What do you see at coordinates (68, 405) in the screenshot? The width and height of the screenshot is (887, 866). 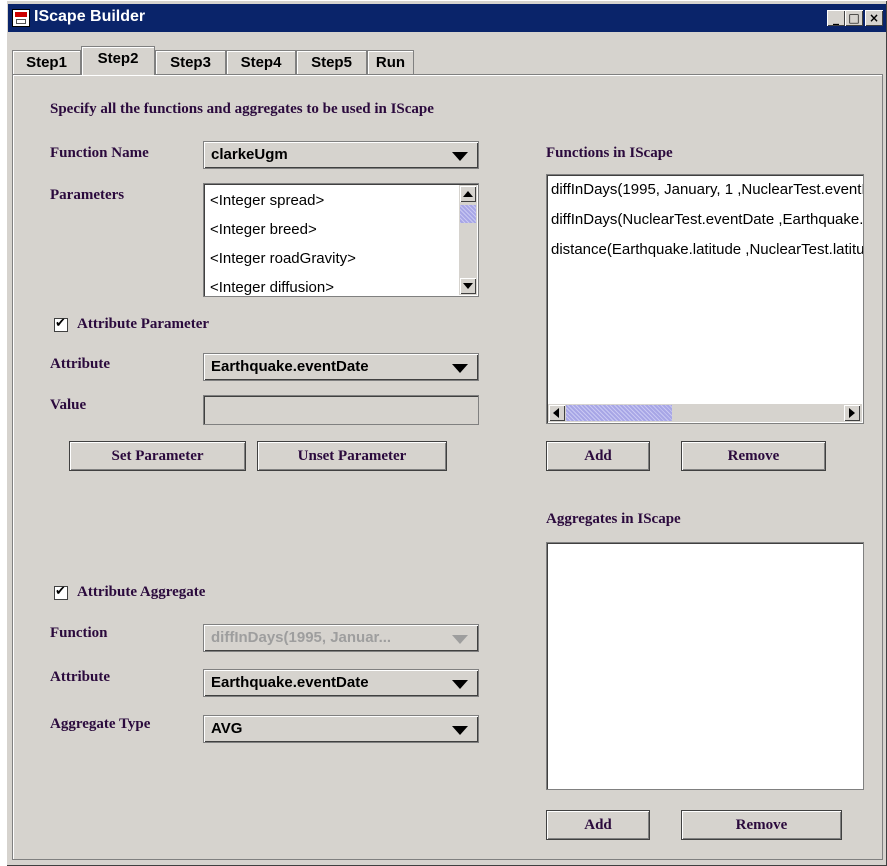 I see `value-label: Value` at bounding box center [68, 405].